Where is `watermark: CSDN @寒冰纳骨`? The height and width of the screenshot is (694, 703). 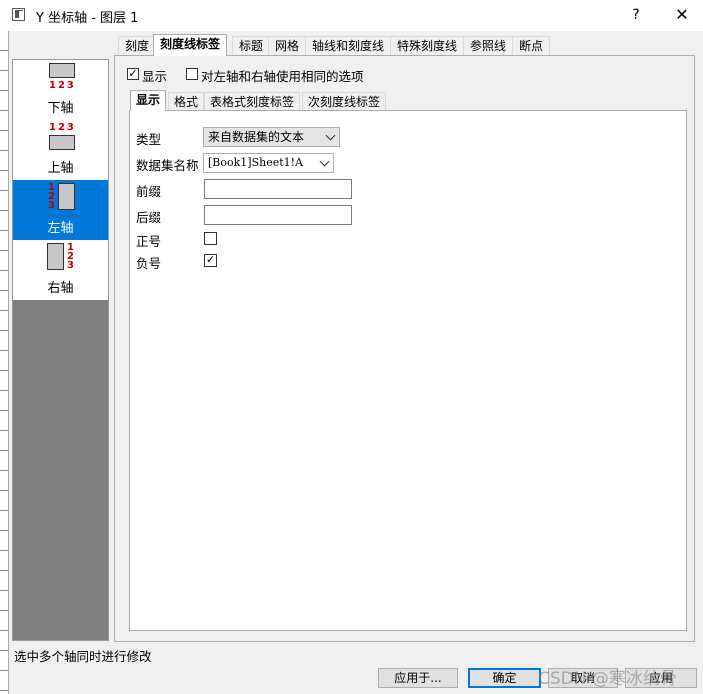
watermark: CSDN @寒冰纳骨 is located at coordinates (607, 679).